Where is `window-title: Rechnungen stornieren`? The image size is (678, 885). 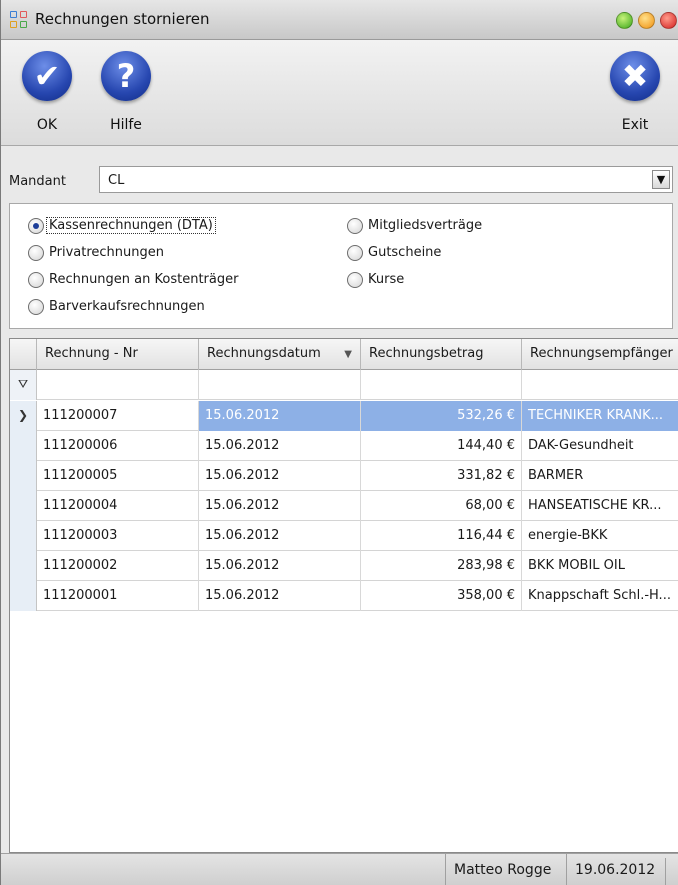
window-title: Rechnungen stornieren is located at coordinates (122, 19).